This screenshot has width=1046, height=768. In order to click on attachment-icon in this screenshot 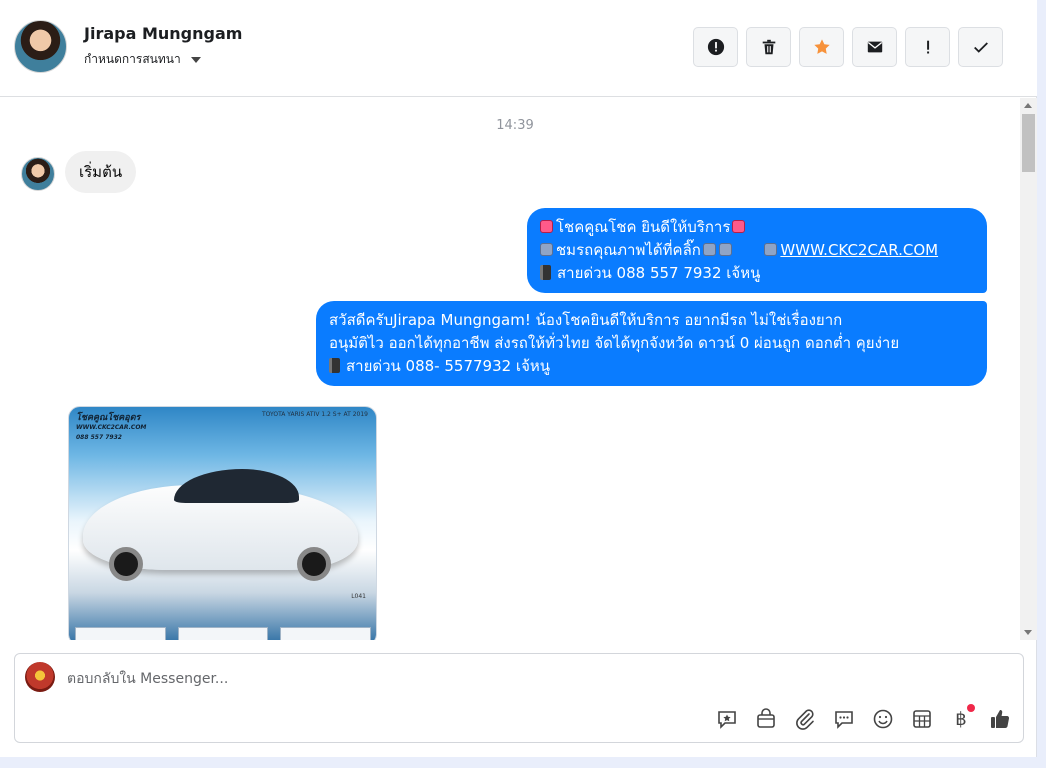, I will do `click(805, 719)`.